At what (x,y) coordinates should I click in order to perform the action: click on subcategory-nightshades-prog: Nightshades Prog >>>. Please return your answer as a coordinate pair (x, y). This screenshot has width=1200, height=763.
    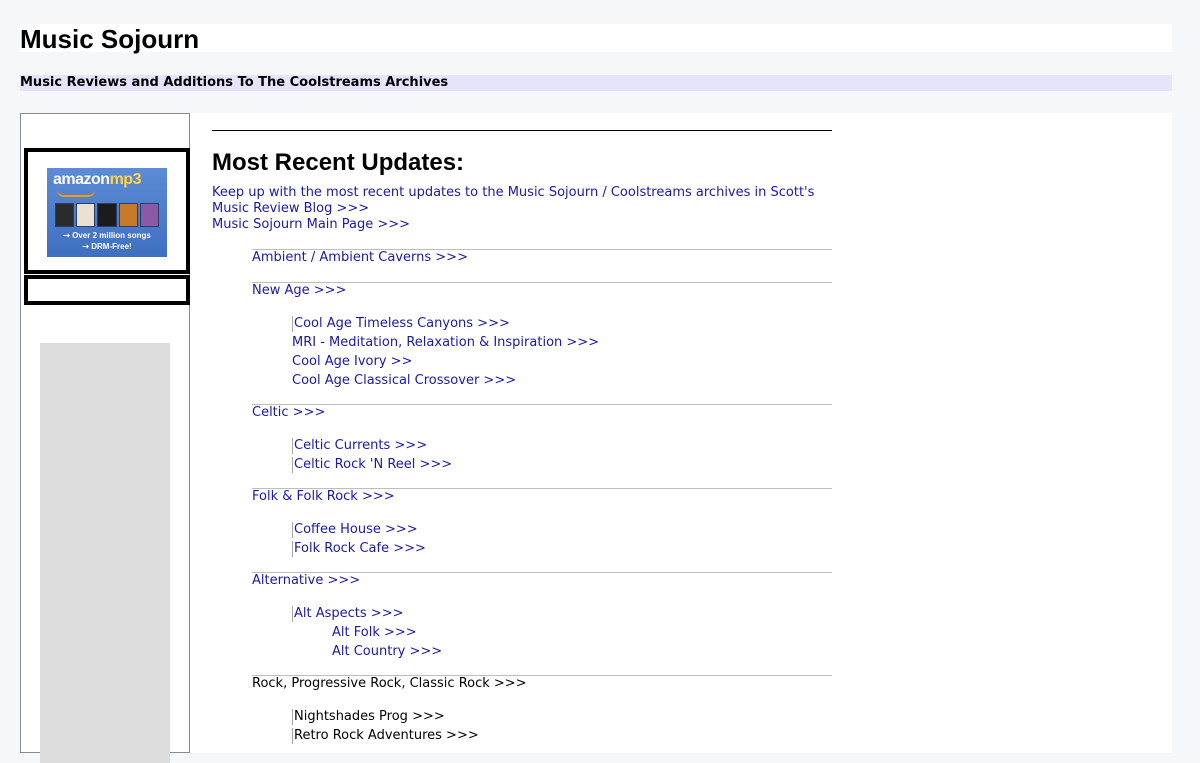
    Looking at the image, I should click on (368, 717).